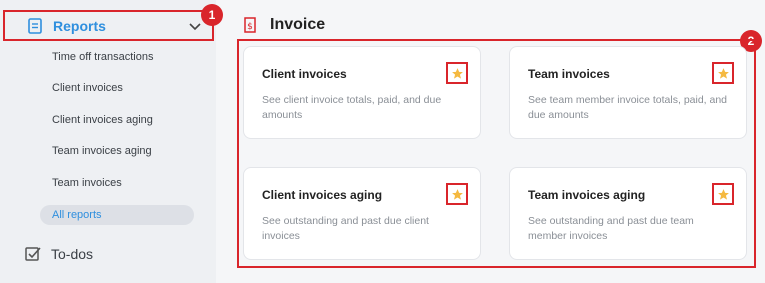 The height and width of the screenshot is (283, 765). What do you see at coordinates (102, 151) in the screenshot?
I see `sidebar-item-team-invoices-aging: Team invoices aging` at bounding box center [102, 151].